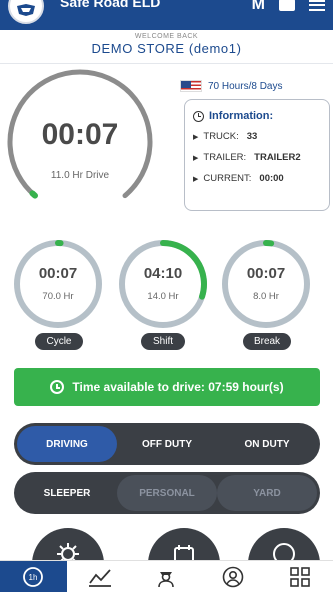 This screenshot has width=333, height=592. I want to click on info-row-value: TRAILER2, so click(277, 157).